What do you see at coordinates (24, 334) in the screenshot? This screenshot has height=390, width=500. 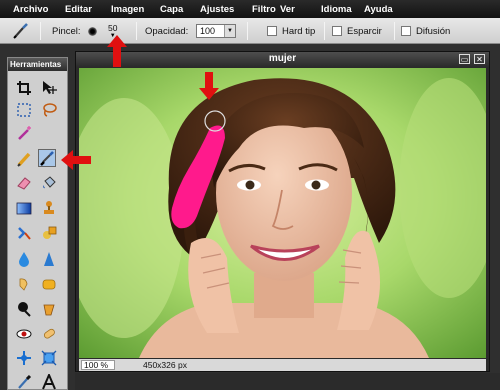 I see `red-eye-tool-icon` at bounding box center [24, 334].